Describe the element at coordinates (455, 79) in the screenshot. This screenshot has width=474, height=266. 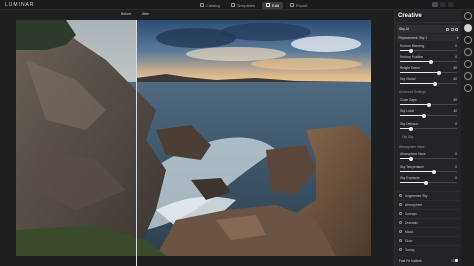
I see `slider-value: 60` at that location.